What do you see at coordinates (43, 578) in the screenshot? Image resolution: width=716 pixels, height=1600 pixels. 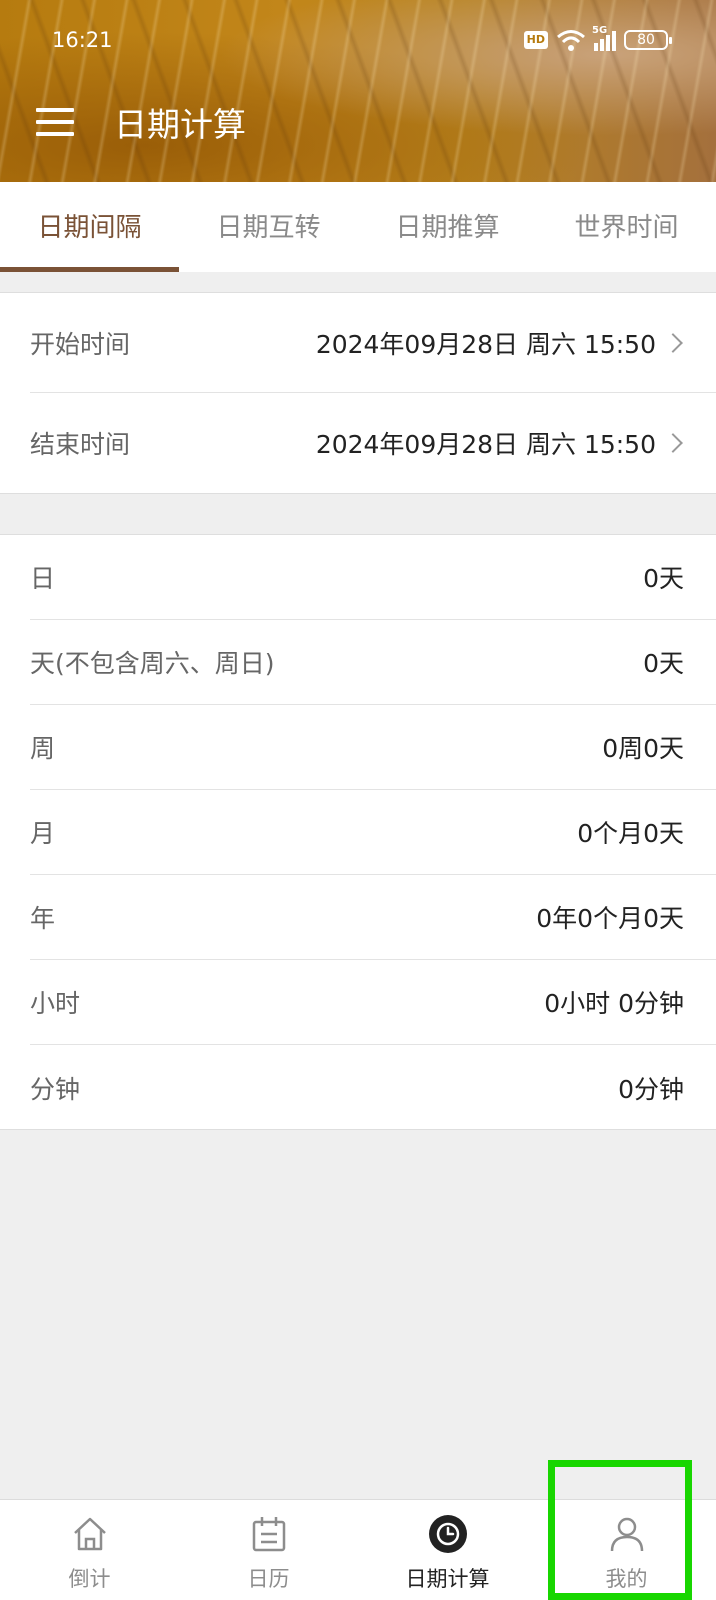 I see `result-label: 日` at bounding box center [43, 578].